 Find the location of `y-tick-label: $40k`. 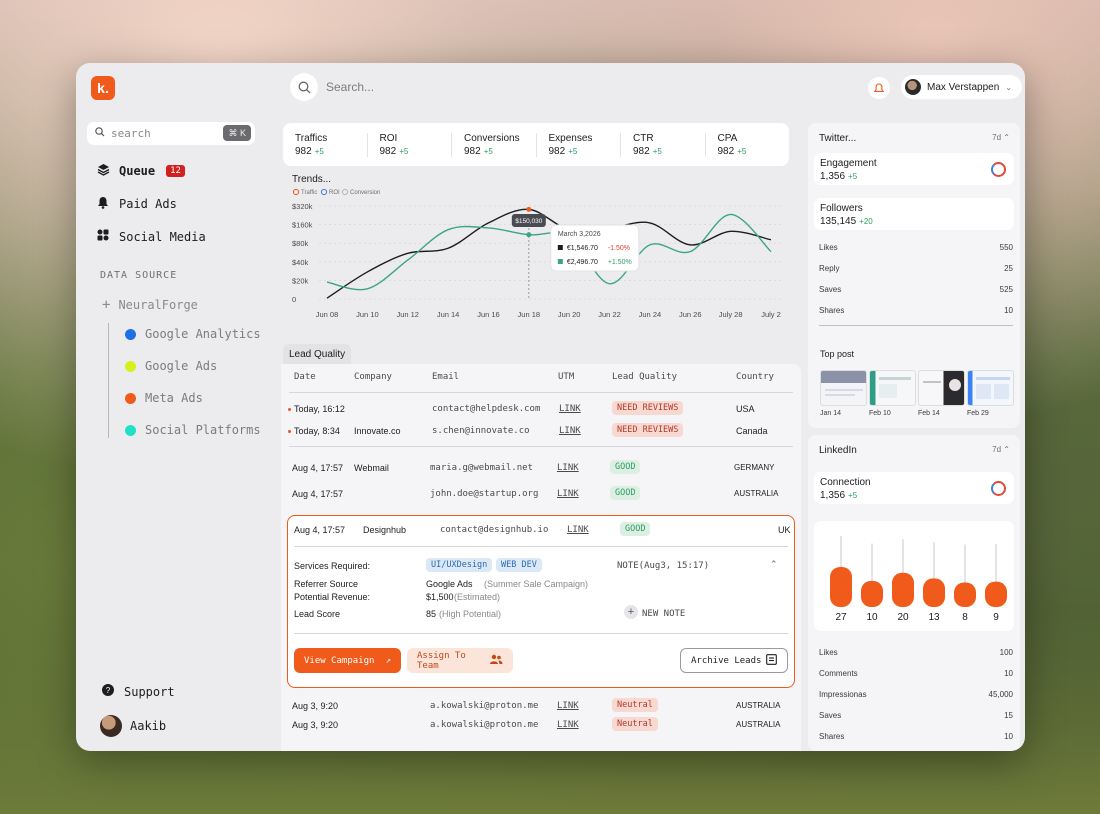

y-tick-label: $40k is located at coordinates (300, 262).